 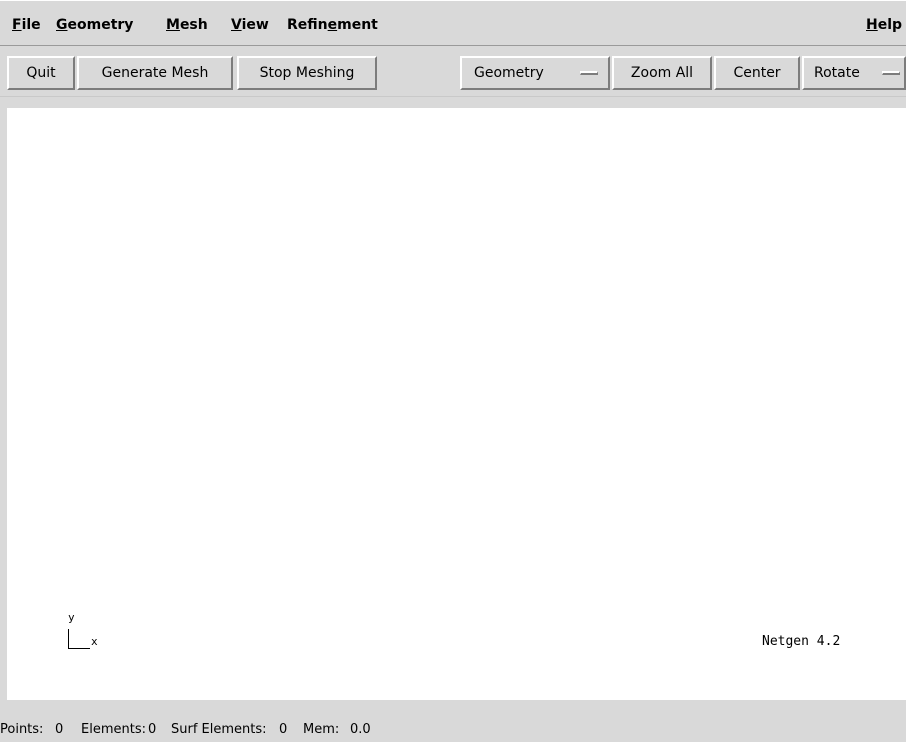 I want to click on mem-label: Mem:, so click(x=321, y=729).